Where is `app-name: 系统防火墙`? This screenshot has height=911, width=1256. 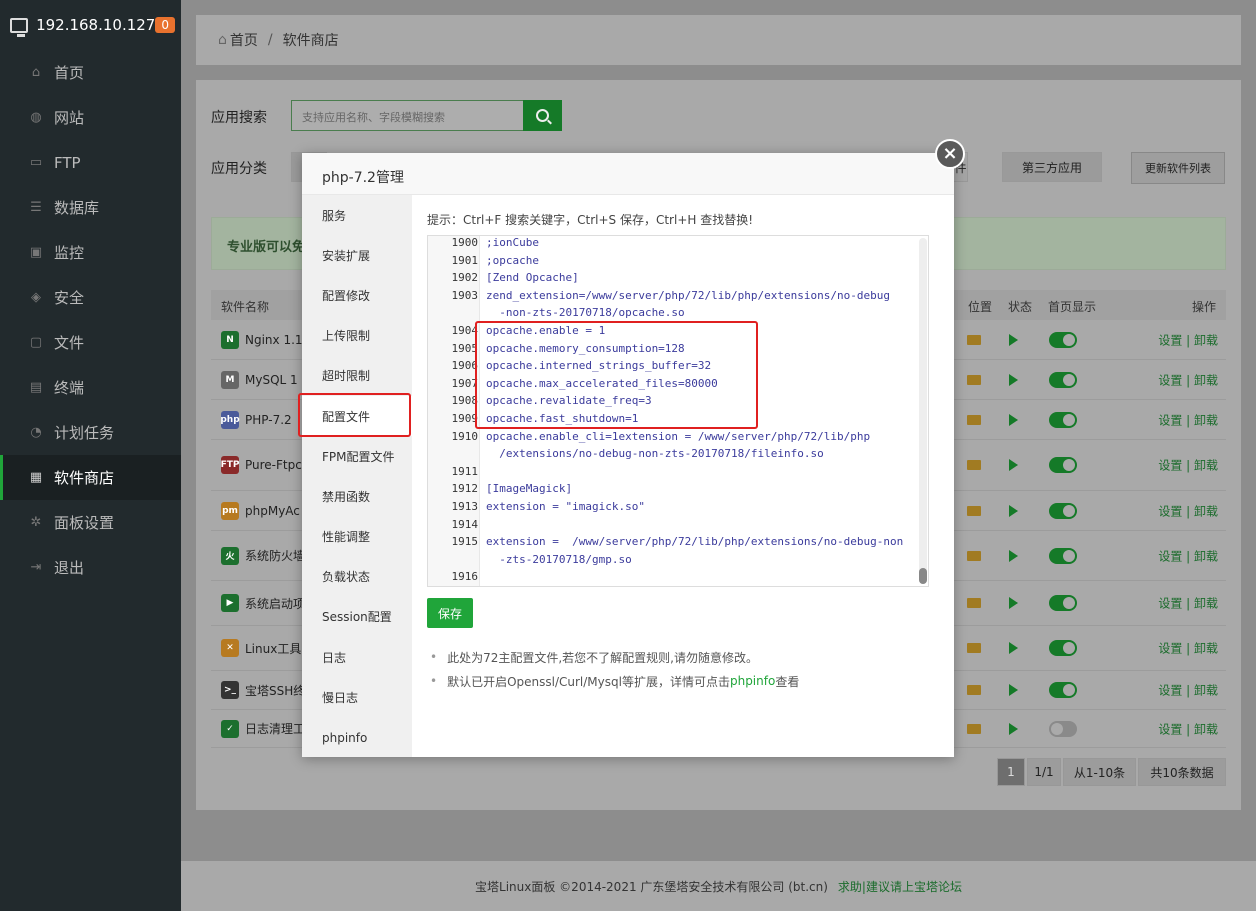 app-name: 系统防火墙 is located at coordinates (275, 556).